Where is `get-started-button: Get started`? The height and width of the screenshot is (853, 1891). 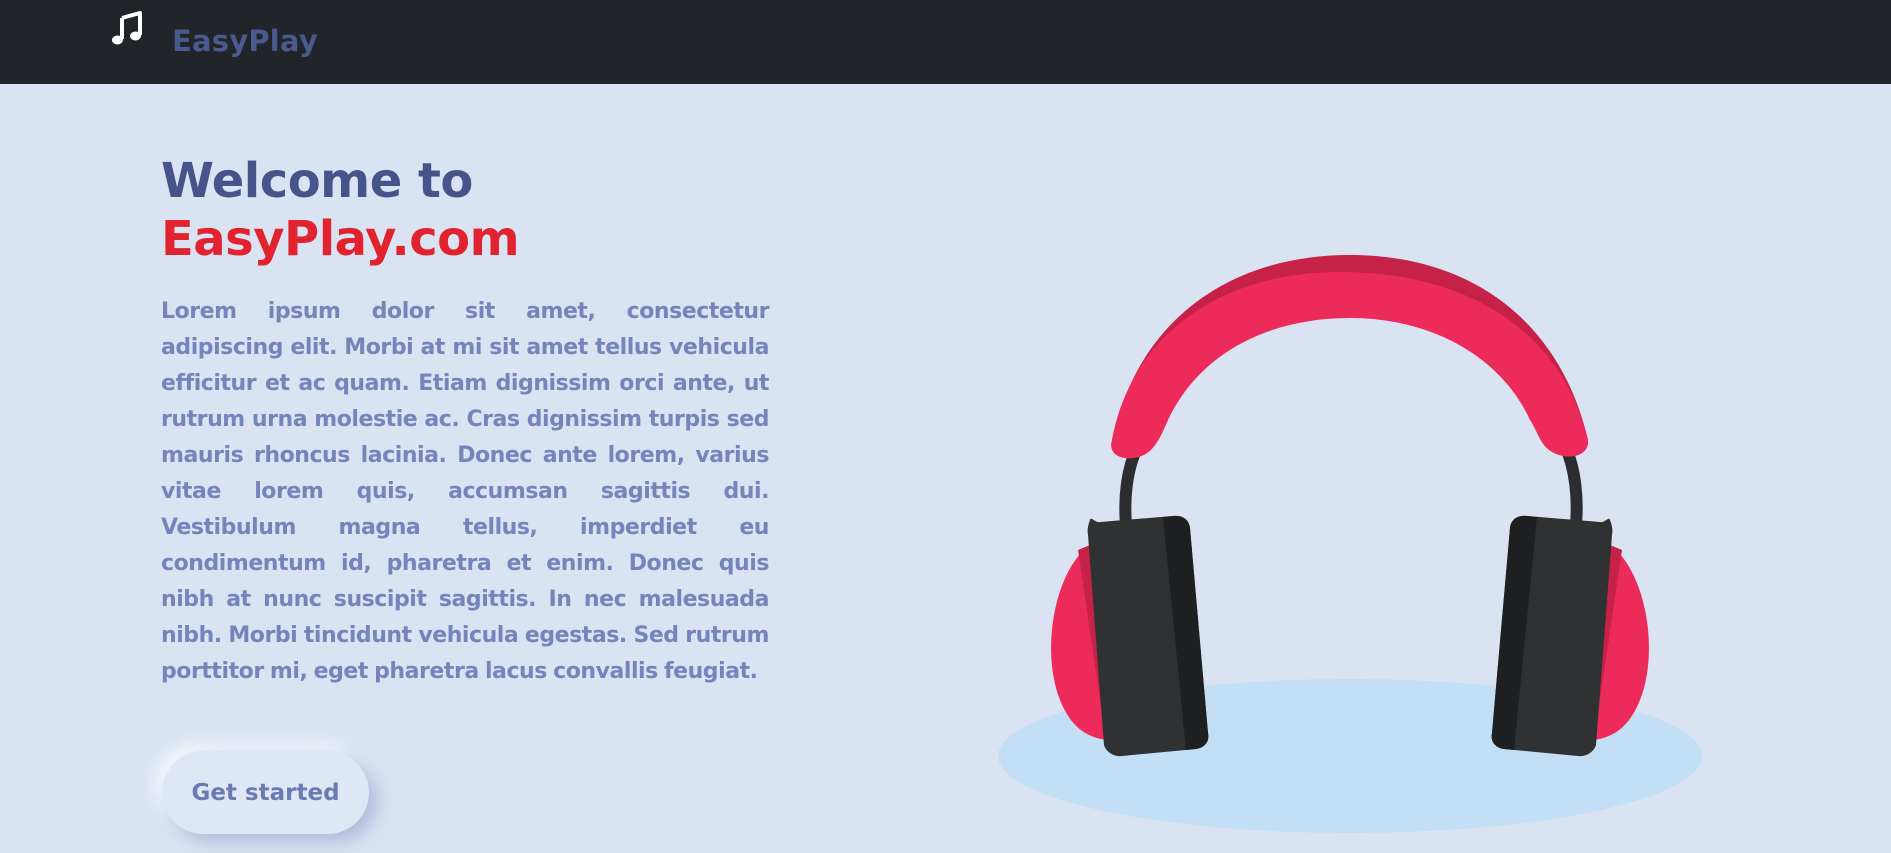
get-started-button: Get started is located at coordinates (265, 792).